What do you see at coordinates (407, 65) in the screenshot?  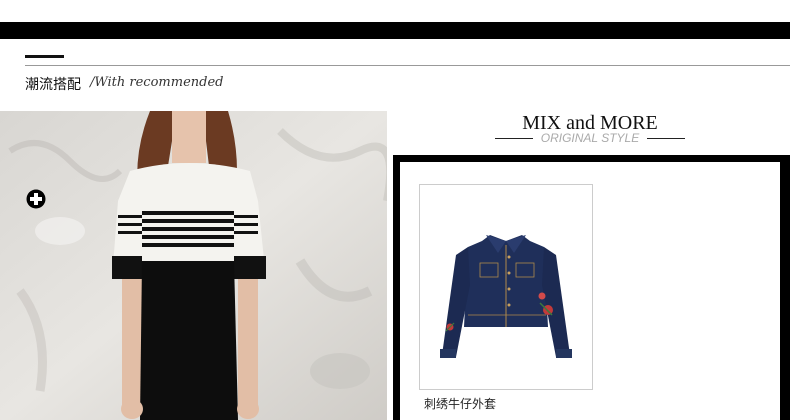 I see `section-divider` at bounding box center [407, 65].